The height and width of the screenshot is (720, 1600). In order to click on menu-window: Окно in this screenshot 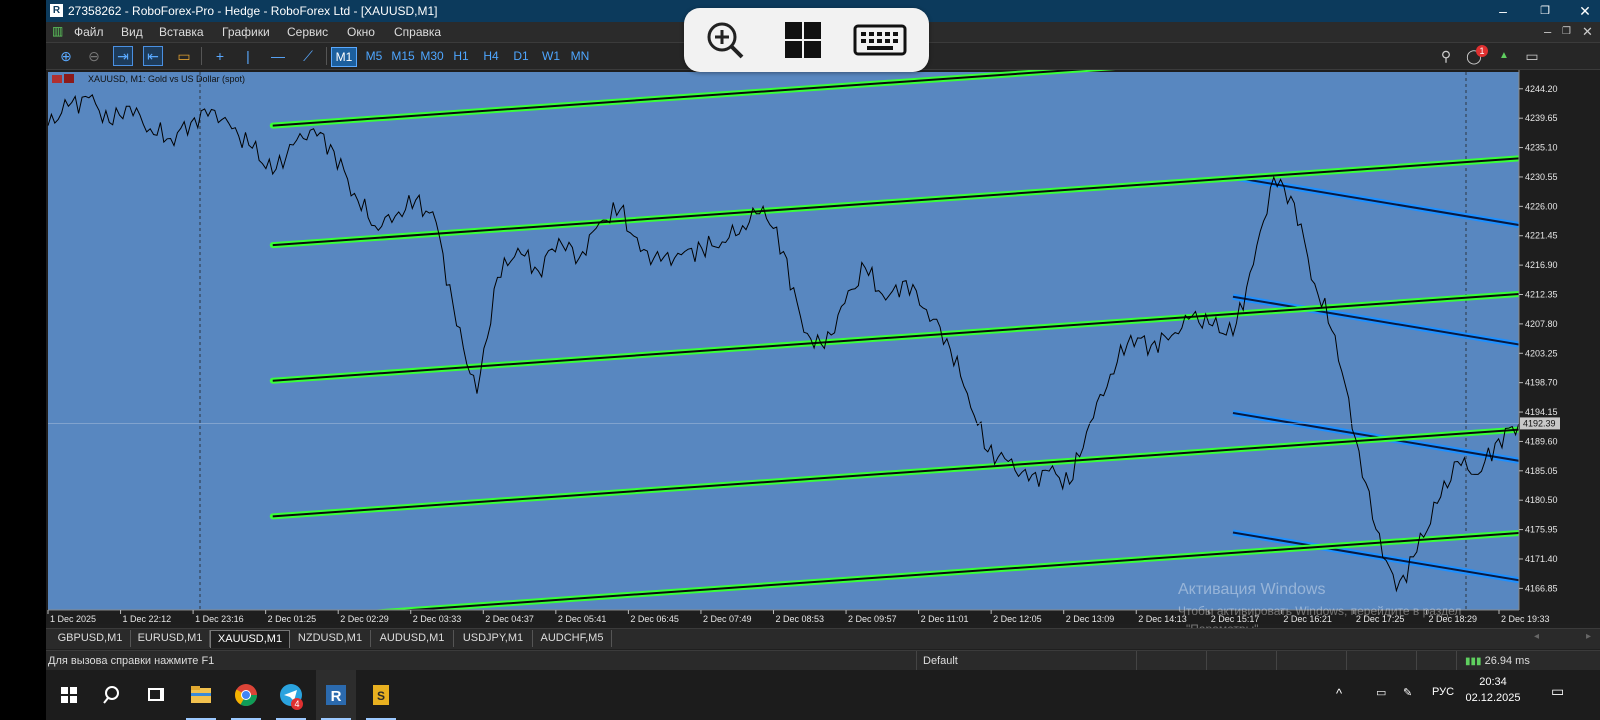, I will do `click(361, 32)`.